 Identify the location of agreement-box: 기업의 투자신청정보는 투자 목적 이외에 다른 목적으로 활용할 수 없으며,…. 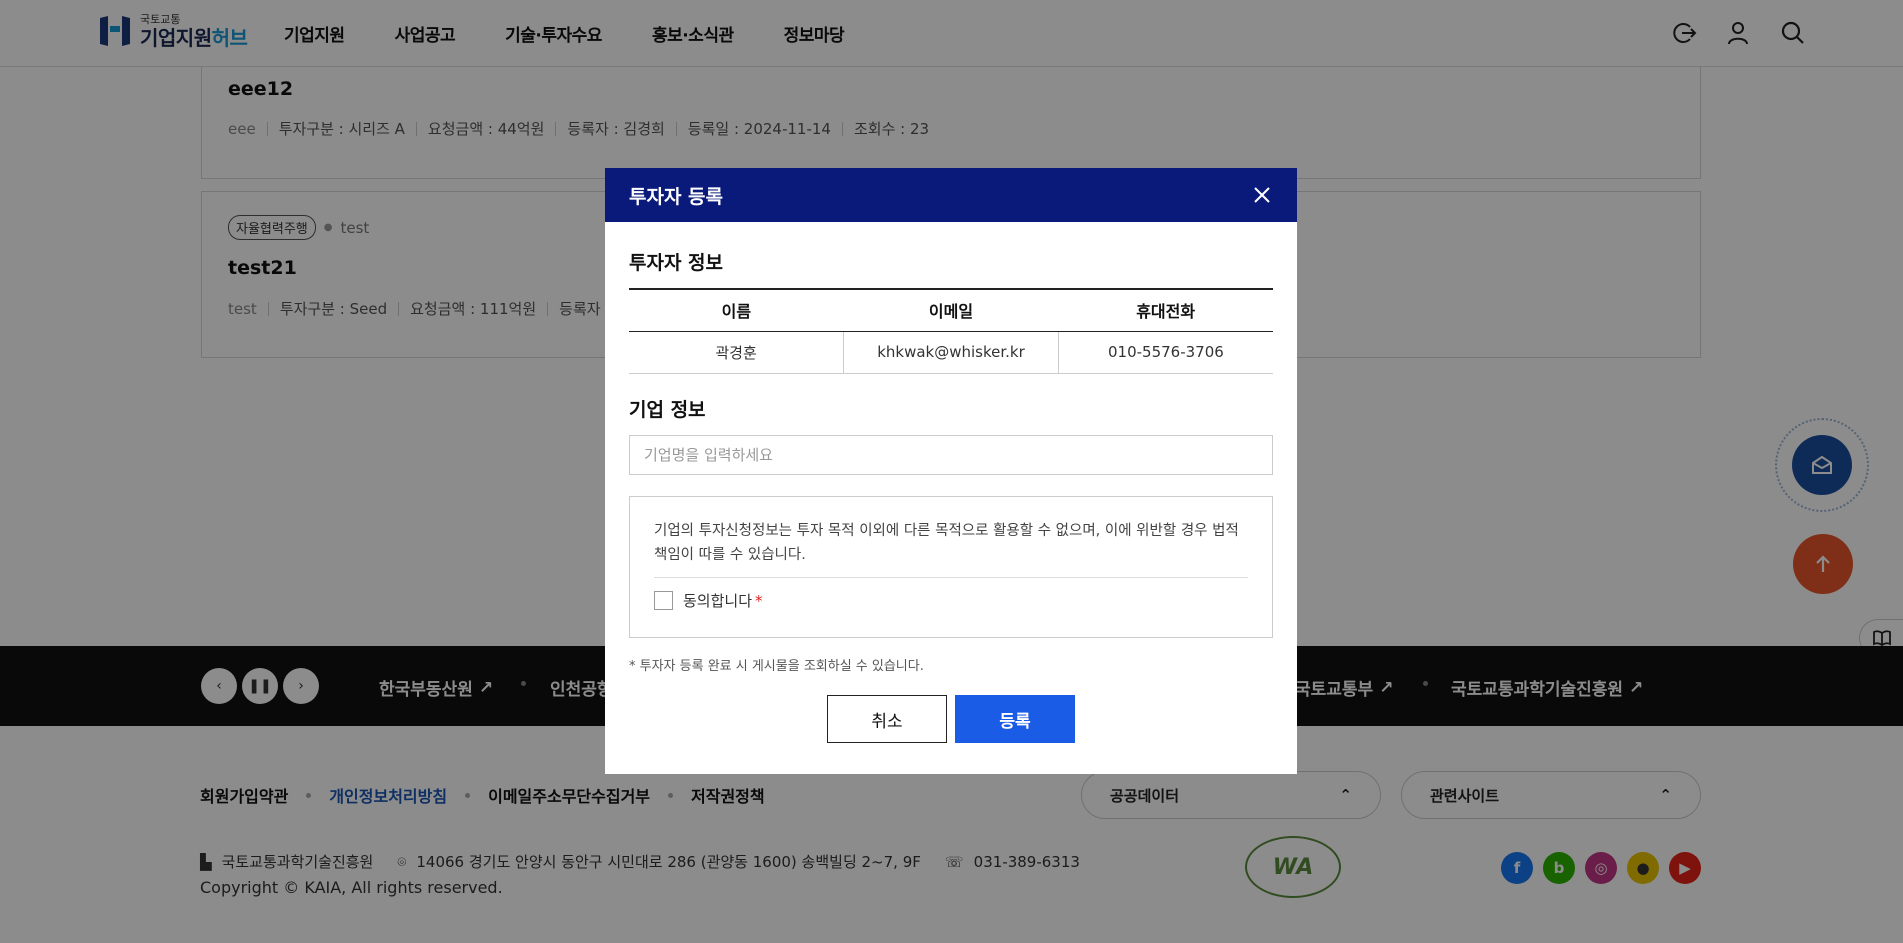
(951, 567).